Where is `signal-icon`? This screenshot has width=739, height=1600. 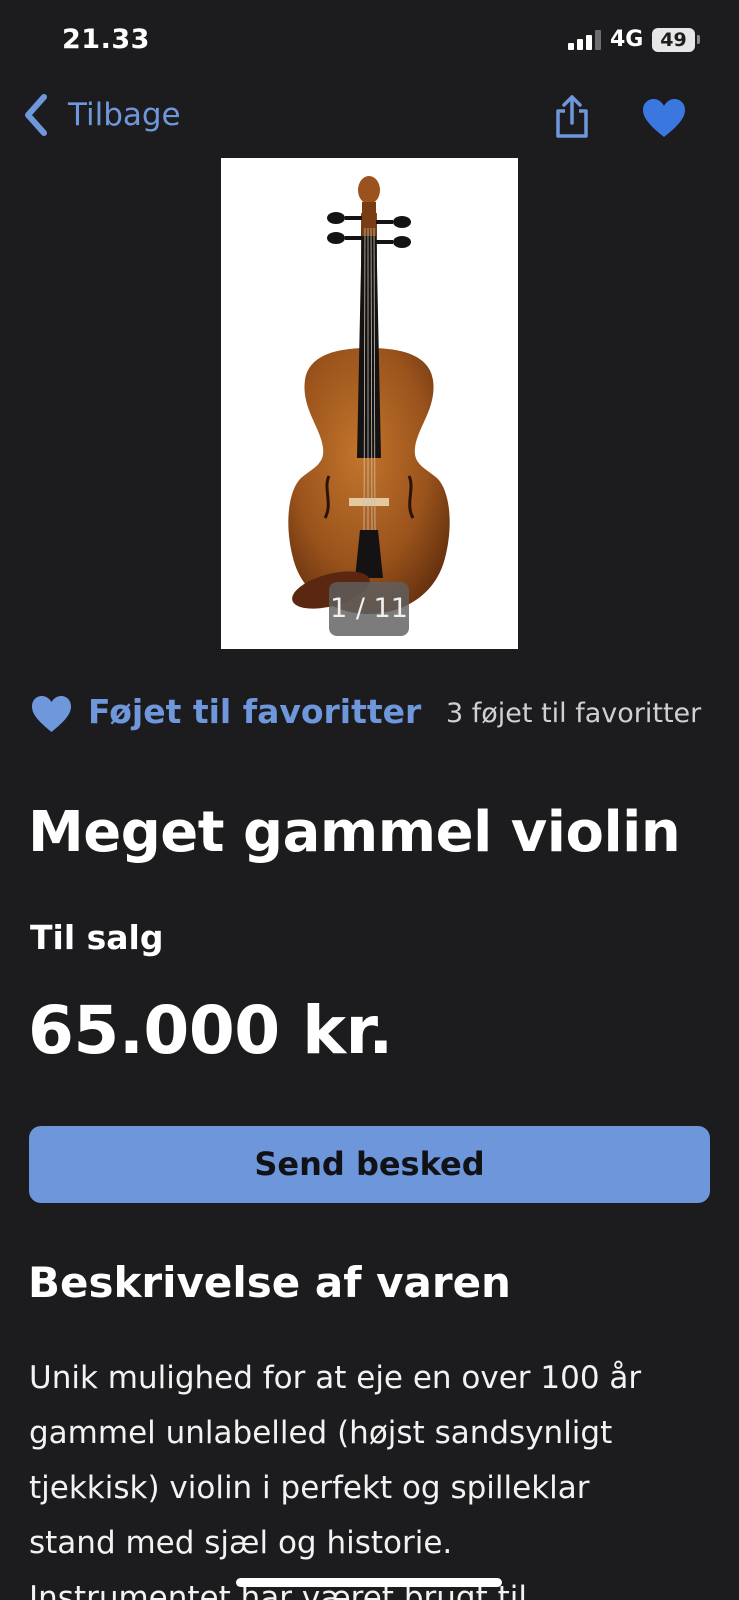
signal-icon is located at coordinates (585, 40).